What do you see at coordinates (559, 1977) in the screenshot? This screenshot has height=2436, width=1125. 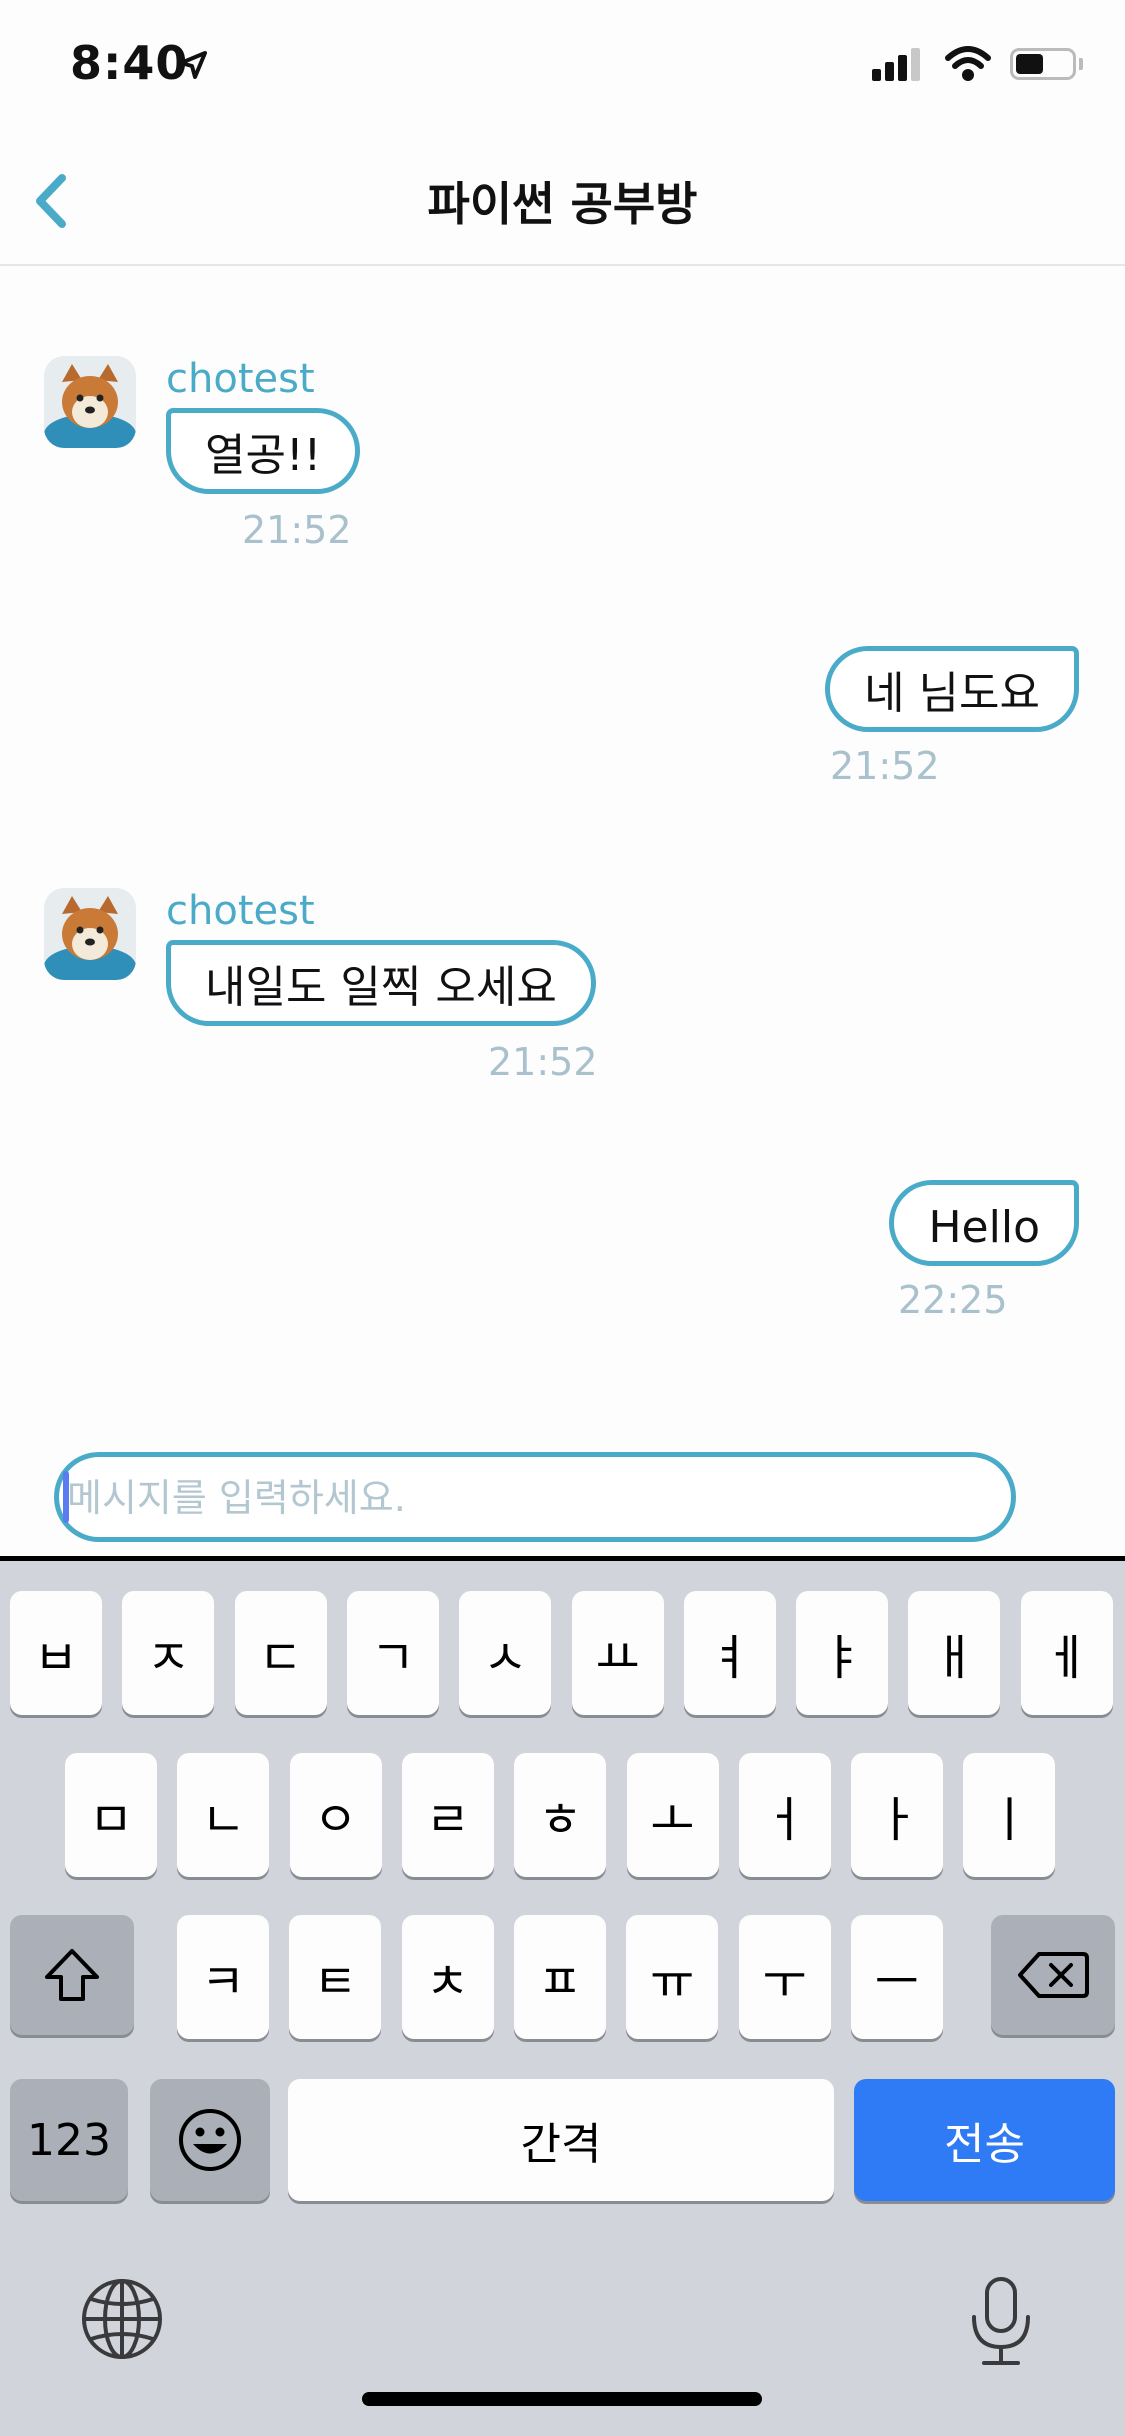 I see `letter-key: ㅍ` at bounding box center [559, 1977].